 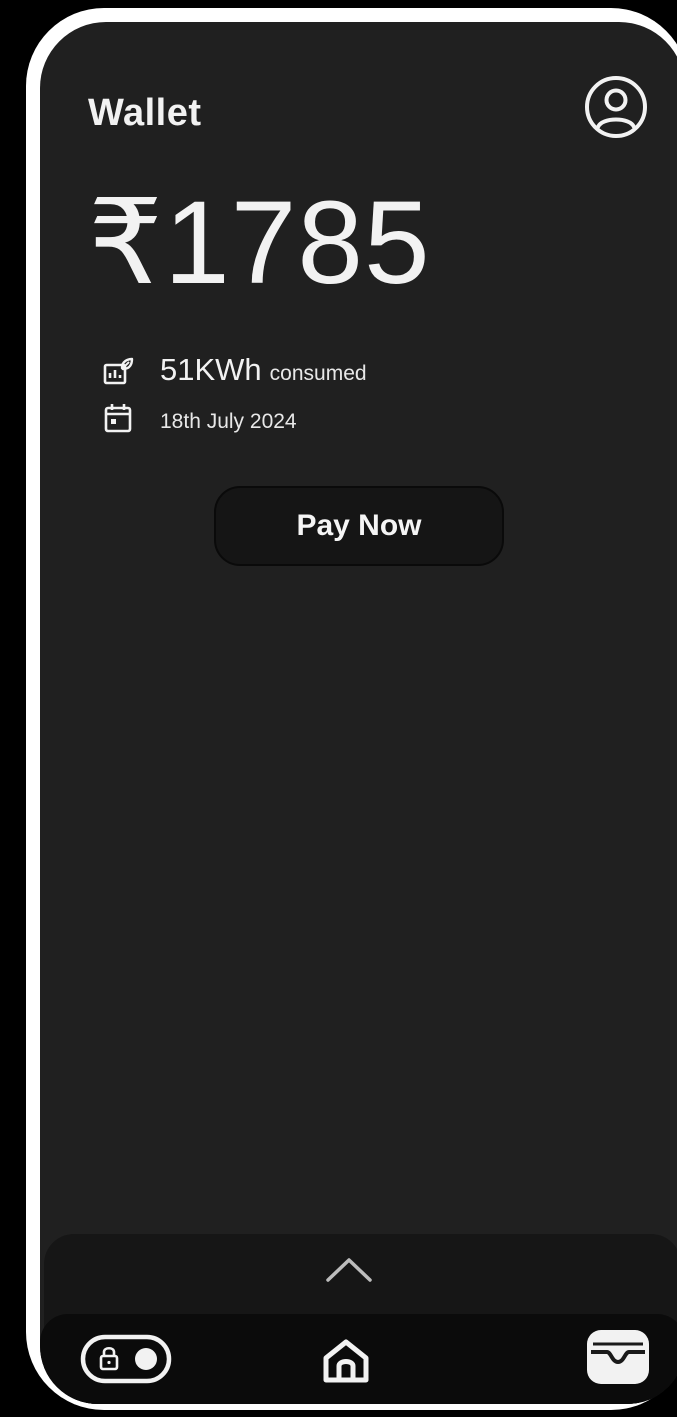 What do you see at coordinates (346, 1361) in the screenshot?
I see `home-icon` at bounding box center [346, 1361].